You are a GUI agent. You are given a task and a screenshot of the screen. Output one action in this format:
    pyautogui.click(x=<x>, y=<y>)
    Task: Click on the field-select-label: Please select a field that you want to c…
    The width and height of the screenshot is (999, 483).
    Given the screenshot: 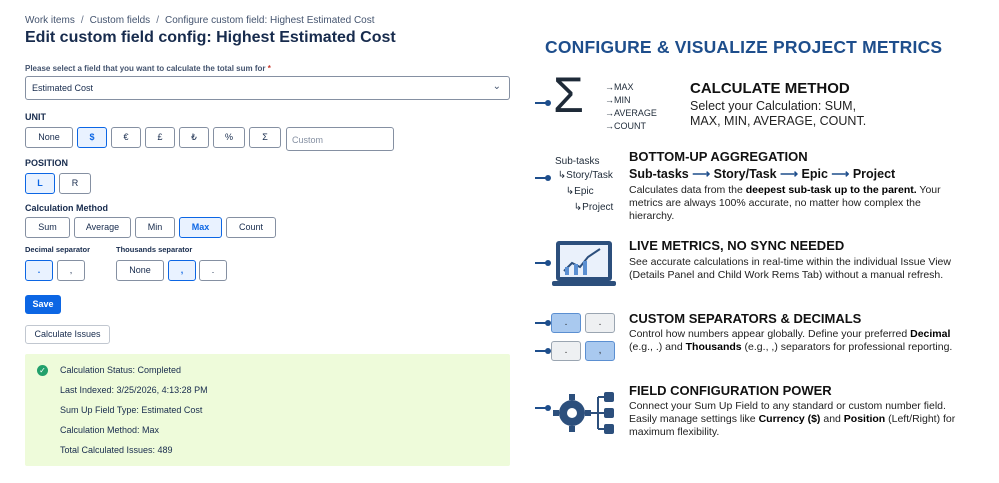 What is the action you would take?
    pyautogui.click(x=148, y=68)
    